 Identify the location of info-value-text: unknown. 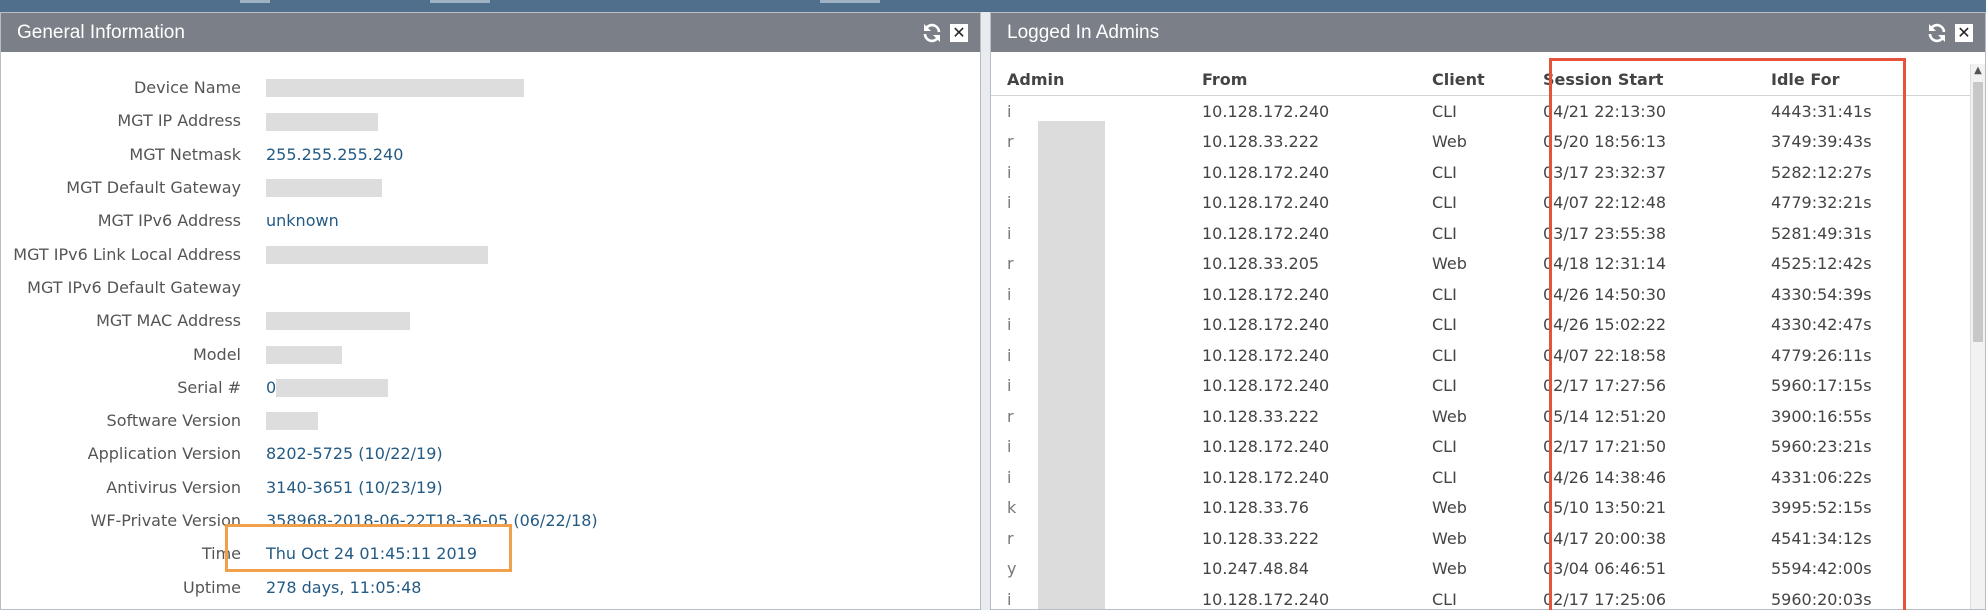
(302, 221).